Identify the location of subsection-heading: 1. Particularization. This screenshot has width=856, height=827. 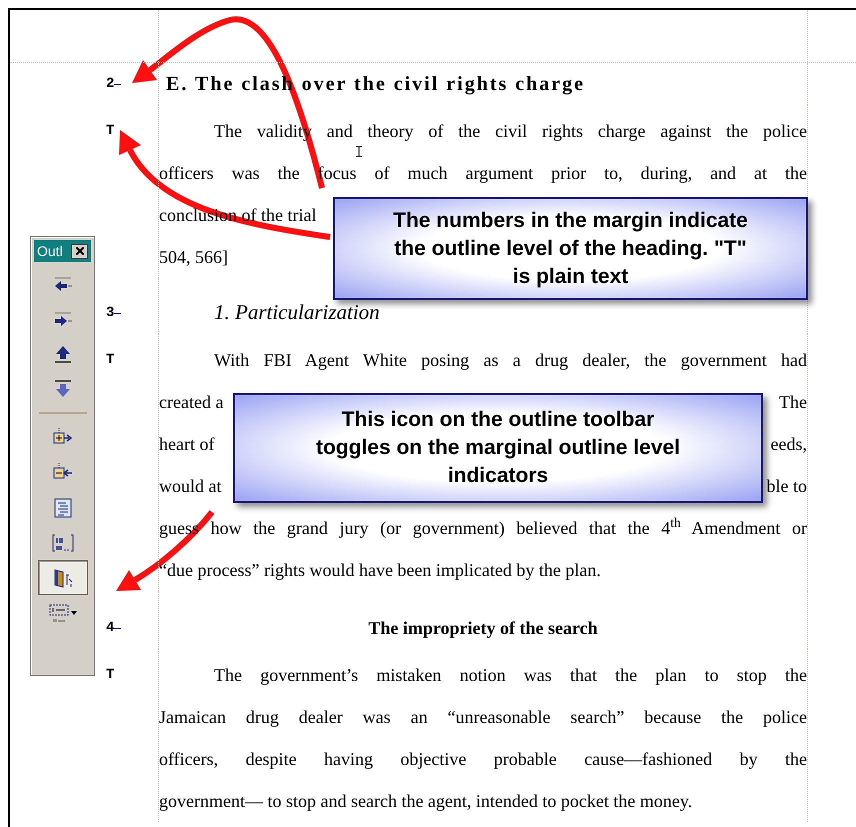
(297, 312).